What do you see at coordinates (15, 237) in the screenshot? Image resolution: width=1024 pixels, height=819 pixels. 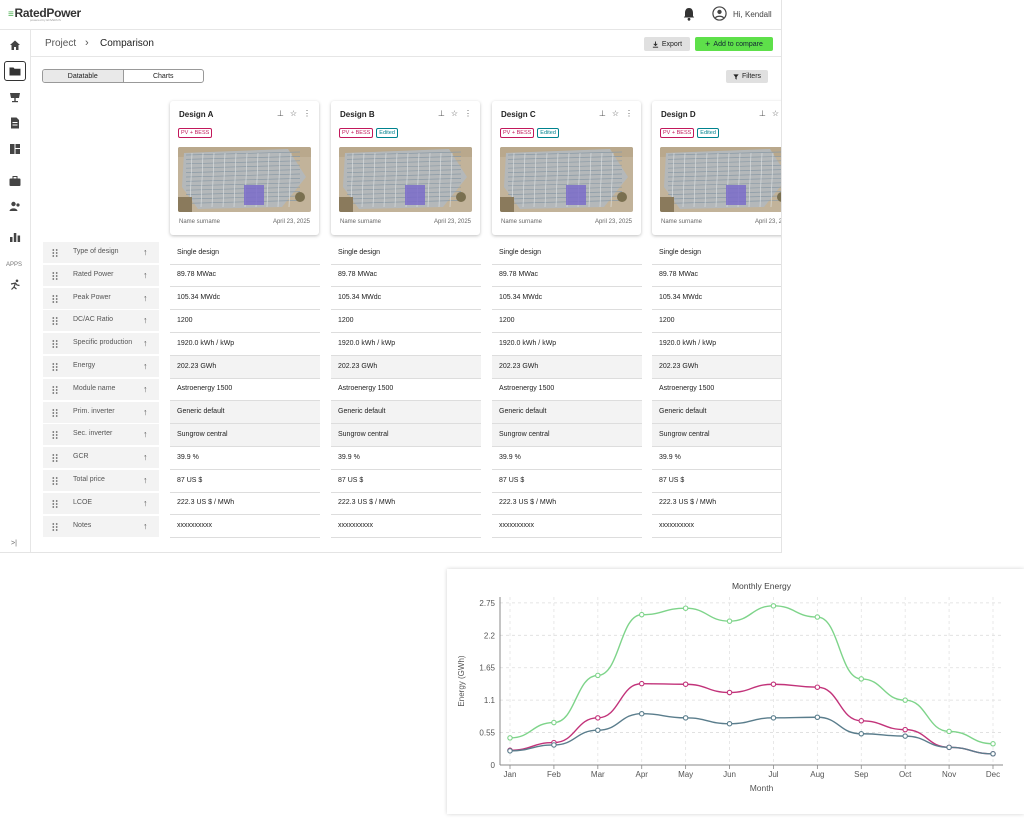 I see `bar-chart-icon` at bounding box center [15, 237].